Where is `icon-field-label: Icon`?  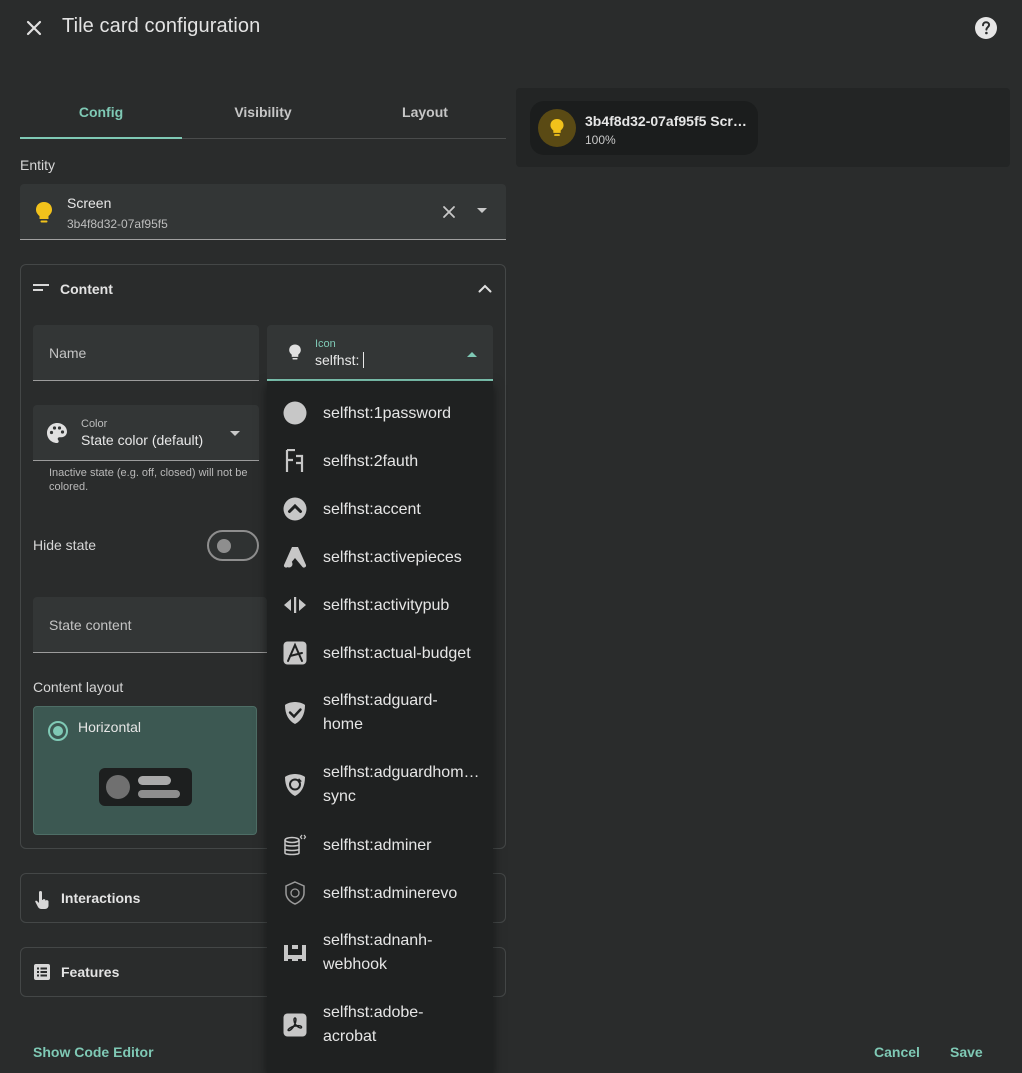 icon-field-label: Icon is located at coordinates (325, 344).